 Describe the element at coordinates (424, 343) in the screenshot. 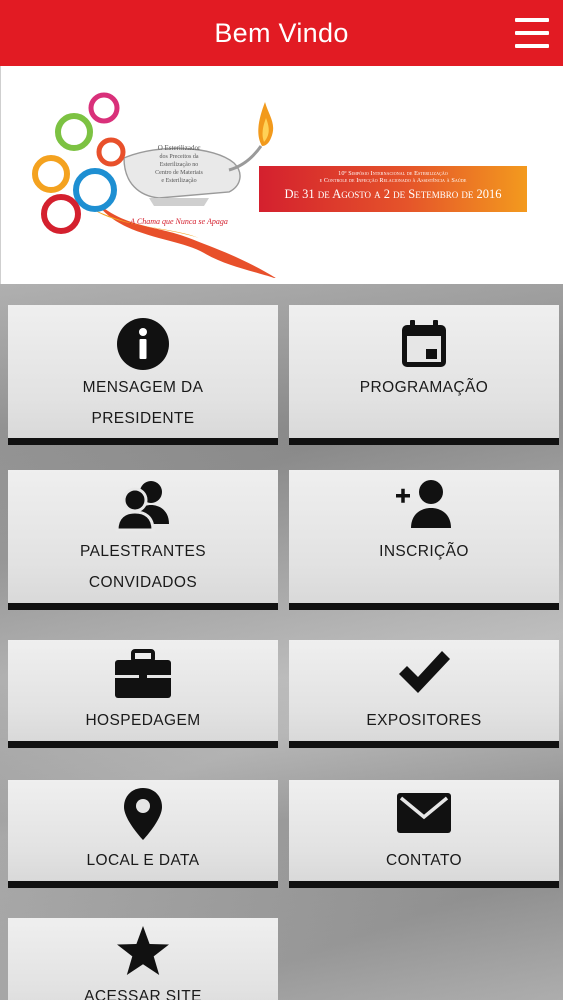

I see `calendar-icon` at that location.